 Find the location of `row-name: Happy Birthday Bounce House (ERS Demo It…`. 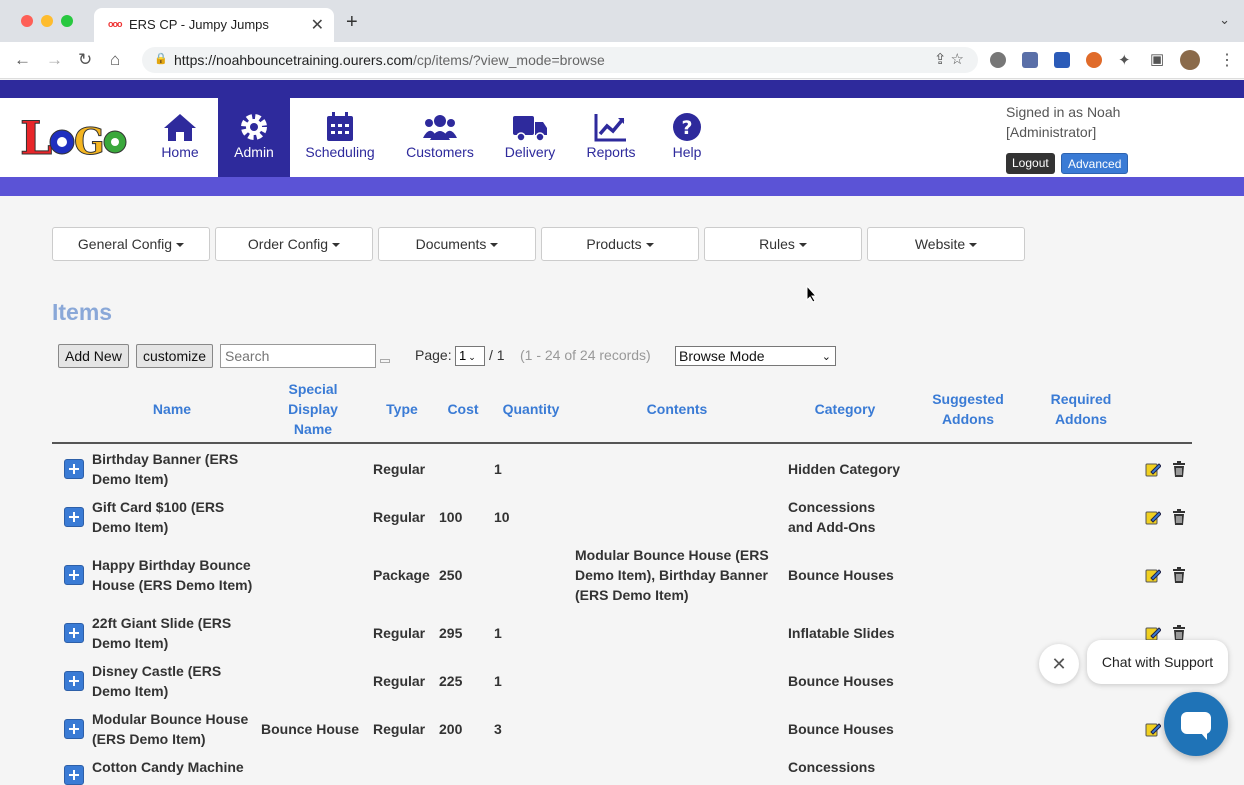

row-name: Happy Birthday Bounce House (ERS Demo It… is located at coordinates (177, 575).